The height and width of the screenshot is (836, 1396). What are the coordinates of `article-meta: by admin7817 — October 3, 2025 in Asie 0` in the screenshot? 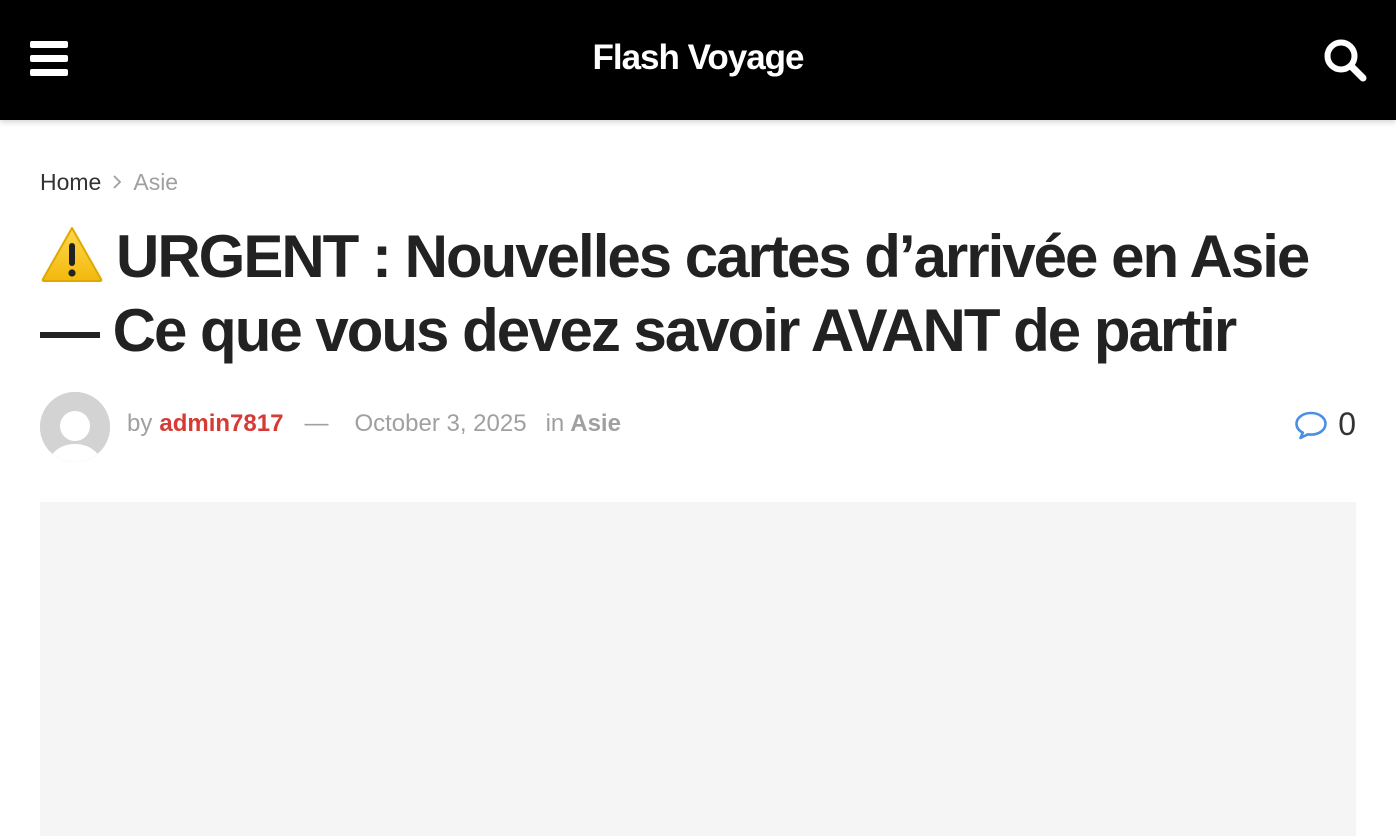 It's located at (698, 427).